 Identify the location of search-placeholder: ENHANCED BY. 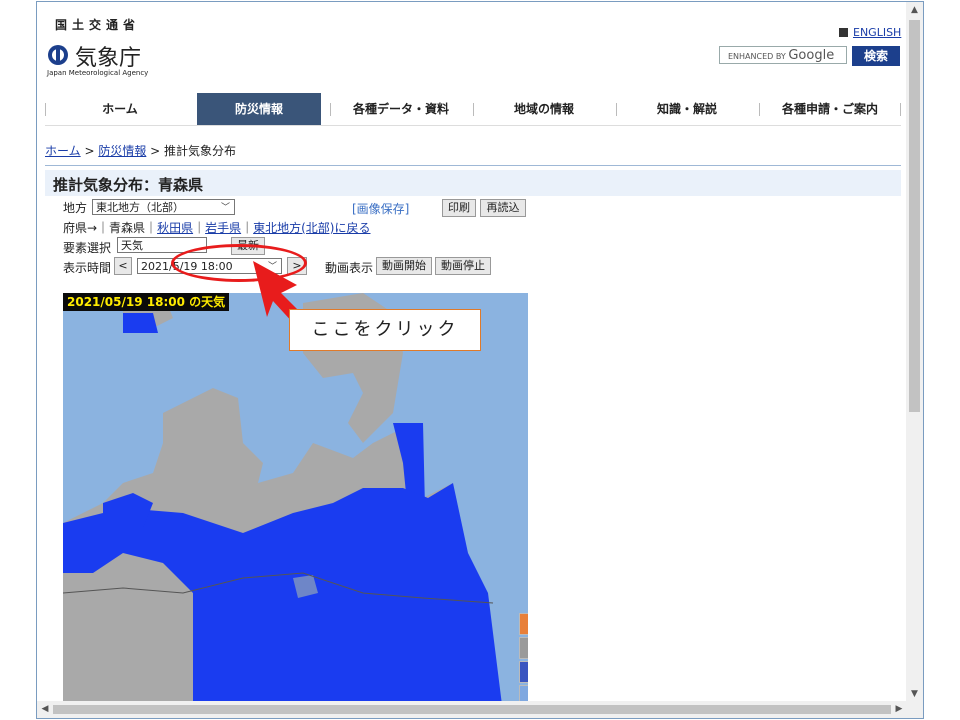
(757, 56).